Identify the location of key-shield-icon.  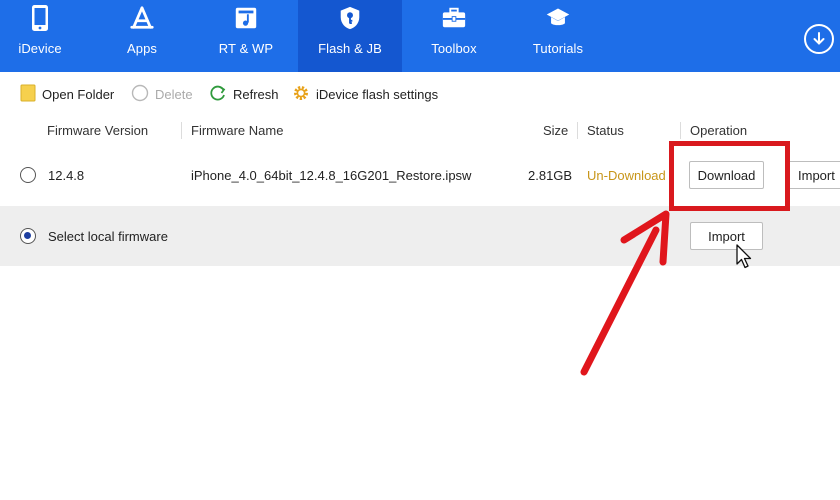
(350, 18).